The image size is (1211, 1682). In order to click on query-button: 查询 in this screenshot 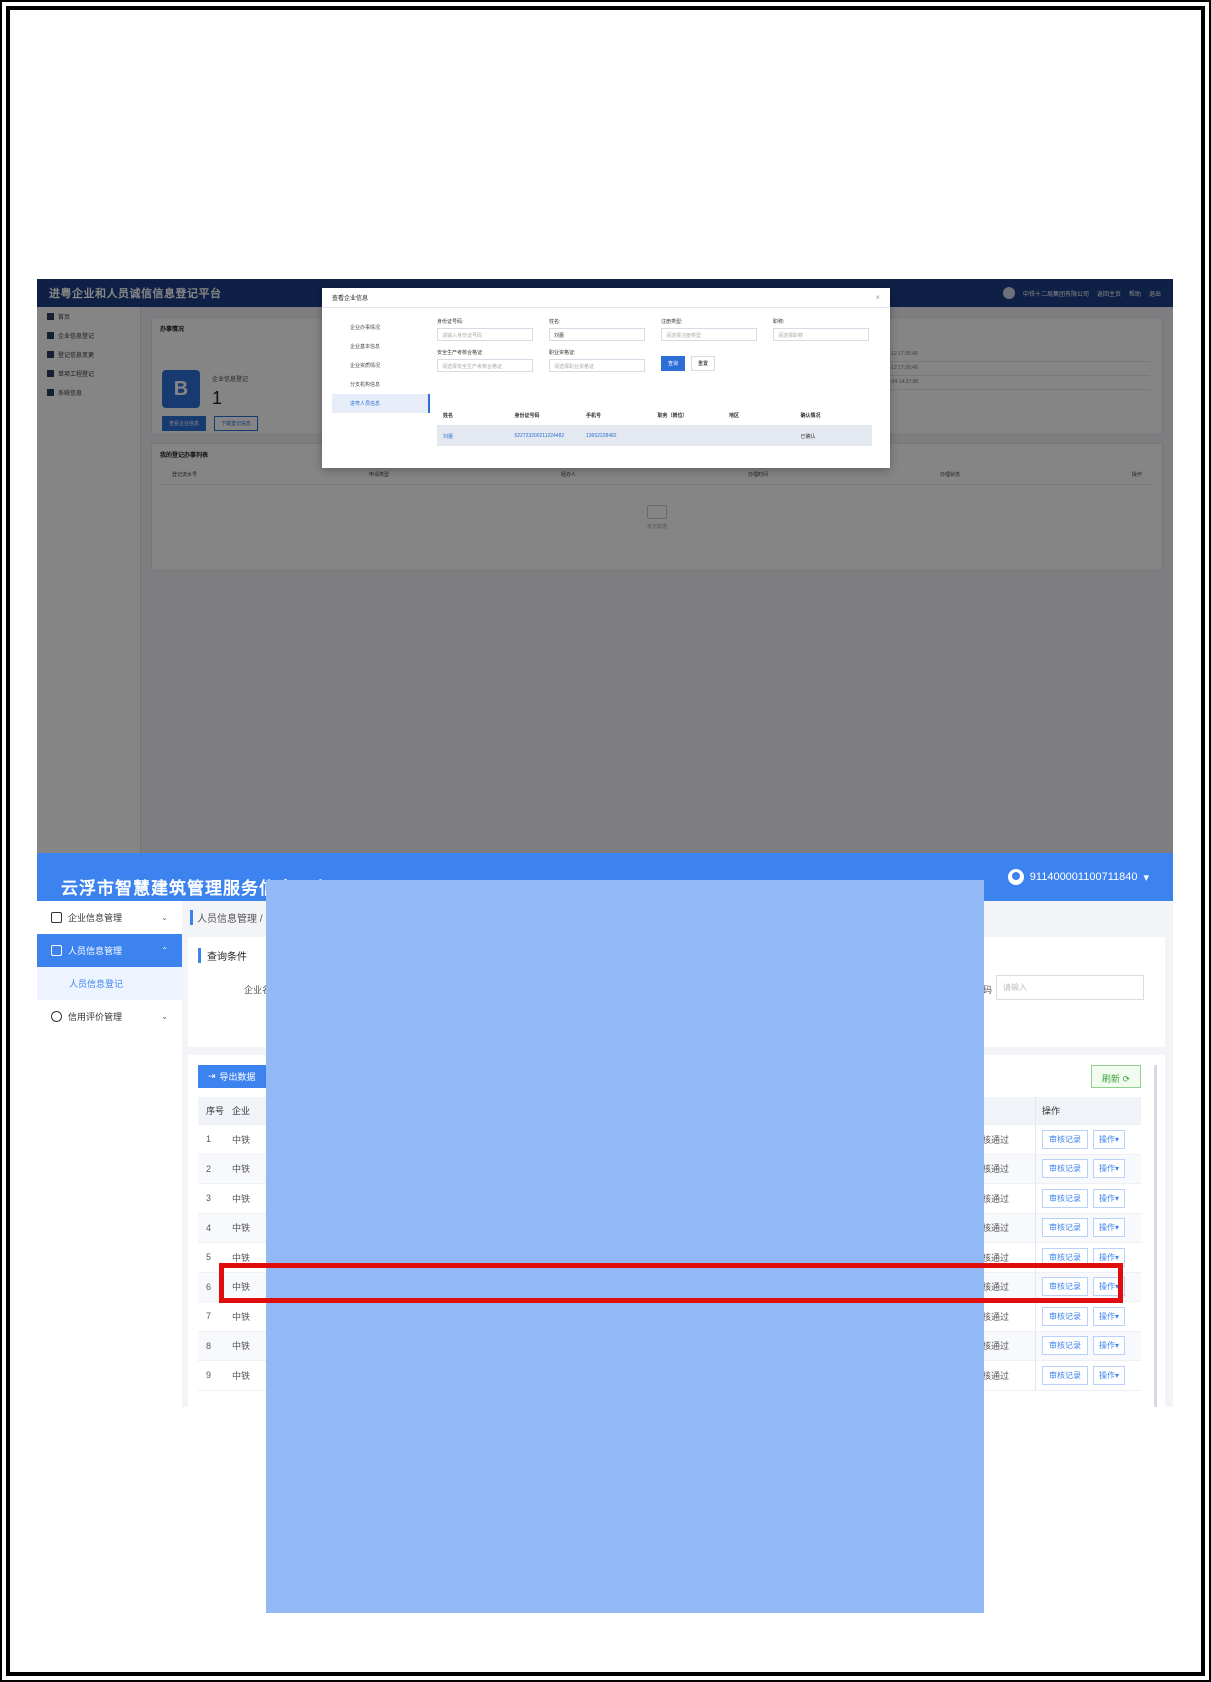, I will do `click(673, 363)`.